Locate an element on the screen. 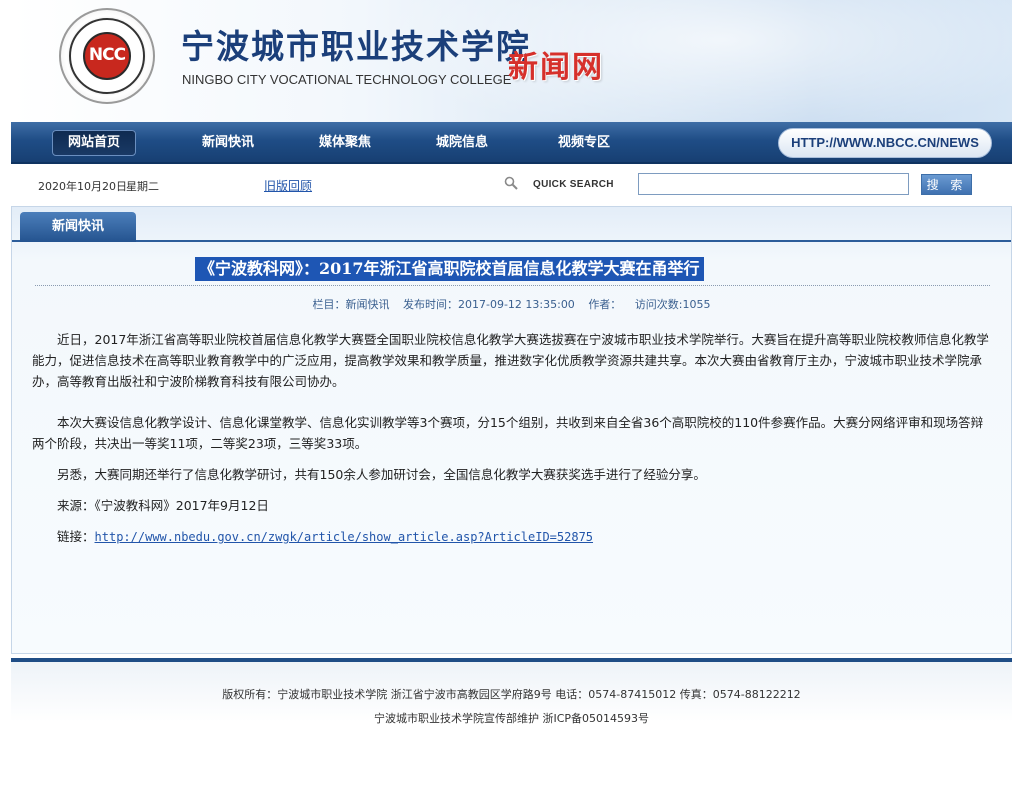  search-icon is located at coordinates (511, 183).